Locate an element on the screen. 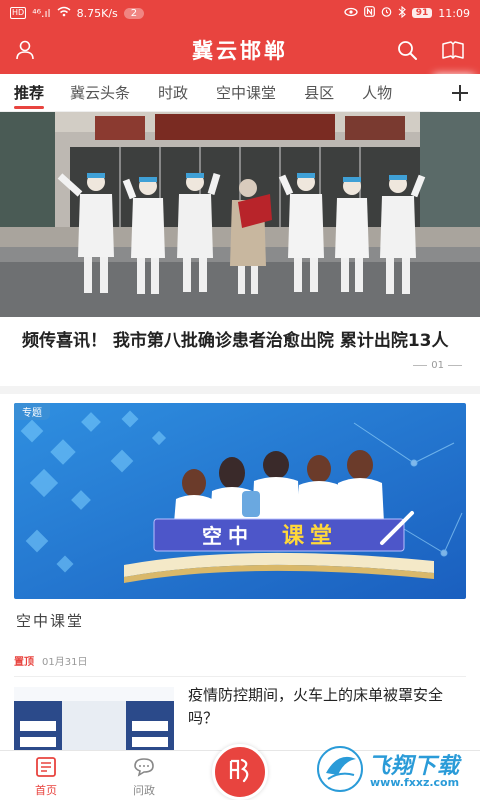 The image size is (480, 800). newspaper-icon is located at coordinates (46, 768).